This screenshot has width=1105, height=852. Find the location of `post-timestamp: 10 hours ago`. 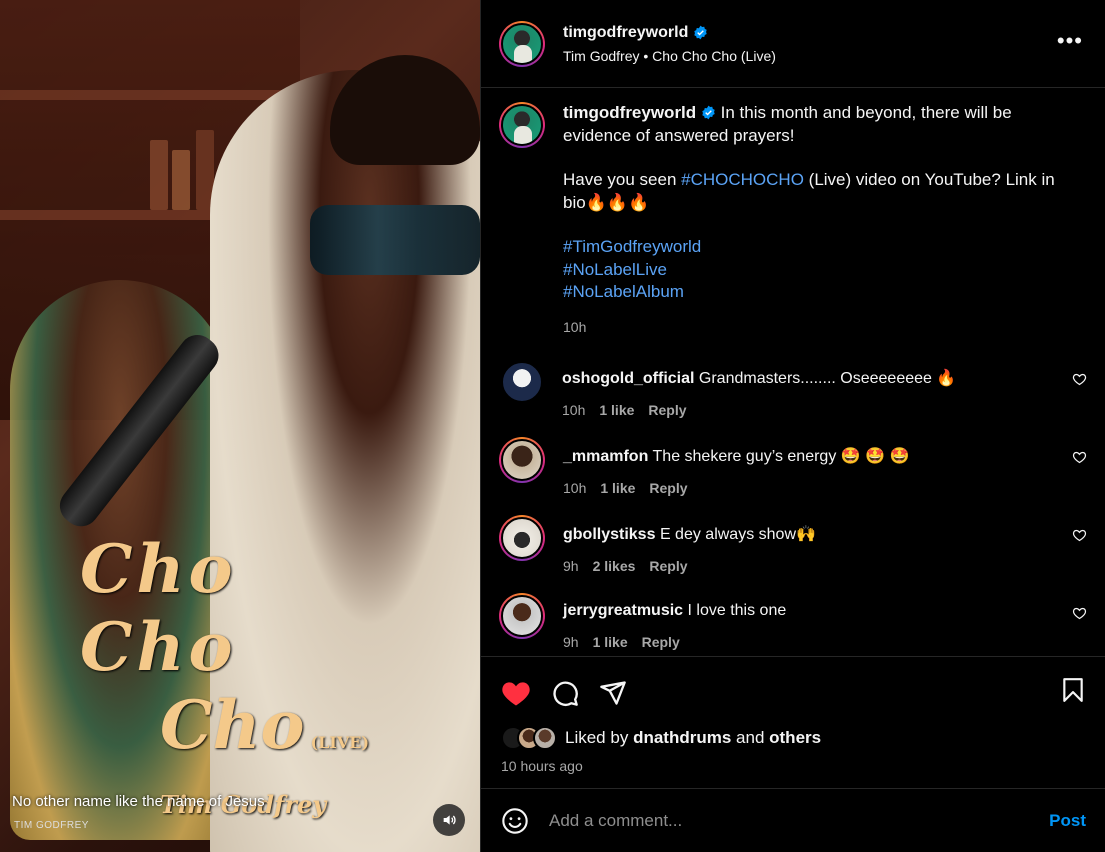

post-timestamp: 10 hours ago is located at coordinates (793, 762).